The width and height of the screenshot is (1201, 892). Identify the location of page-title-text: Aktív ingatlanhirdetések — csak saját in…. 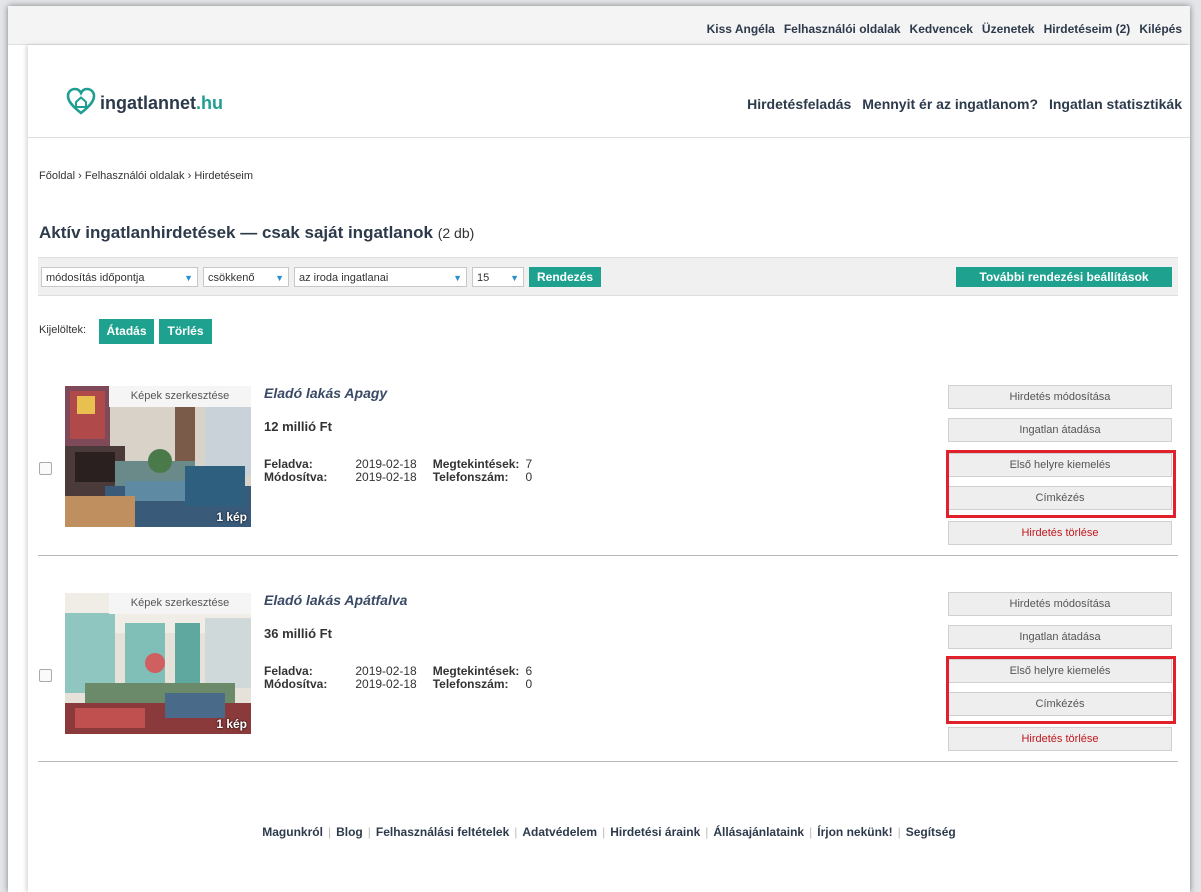
(236, 232).